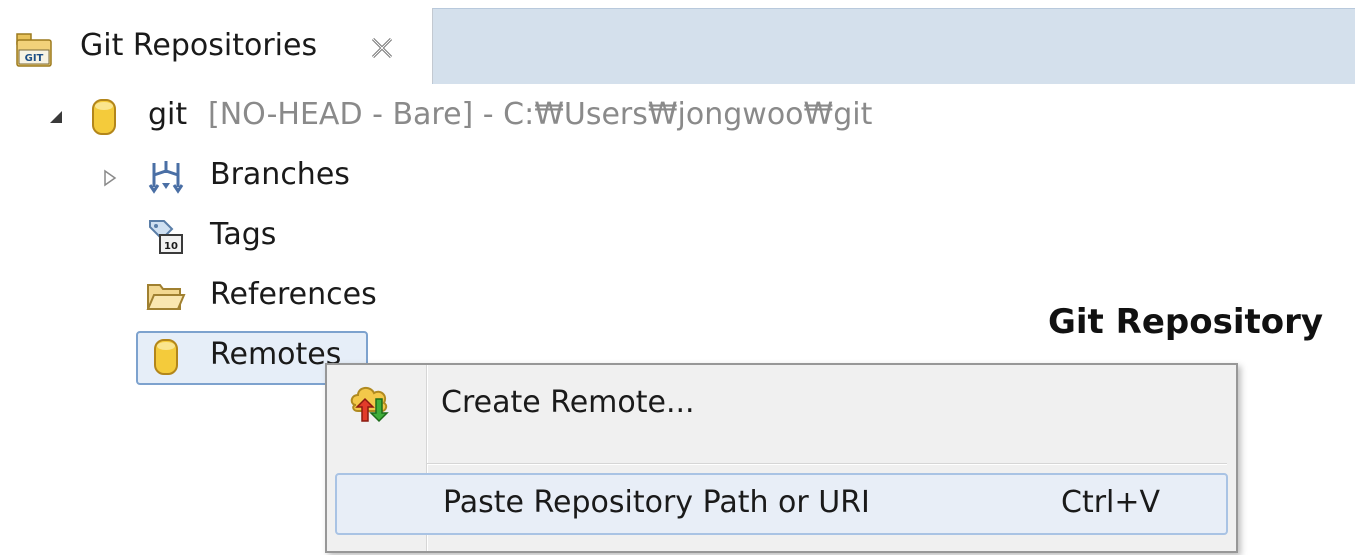 The height and width of the screenshot is (555, 1355). I want to click on tab-git-repositories: GIT Git Repositories, so click(216, 45).